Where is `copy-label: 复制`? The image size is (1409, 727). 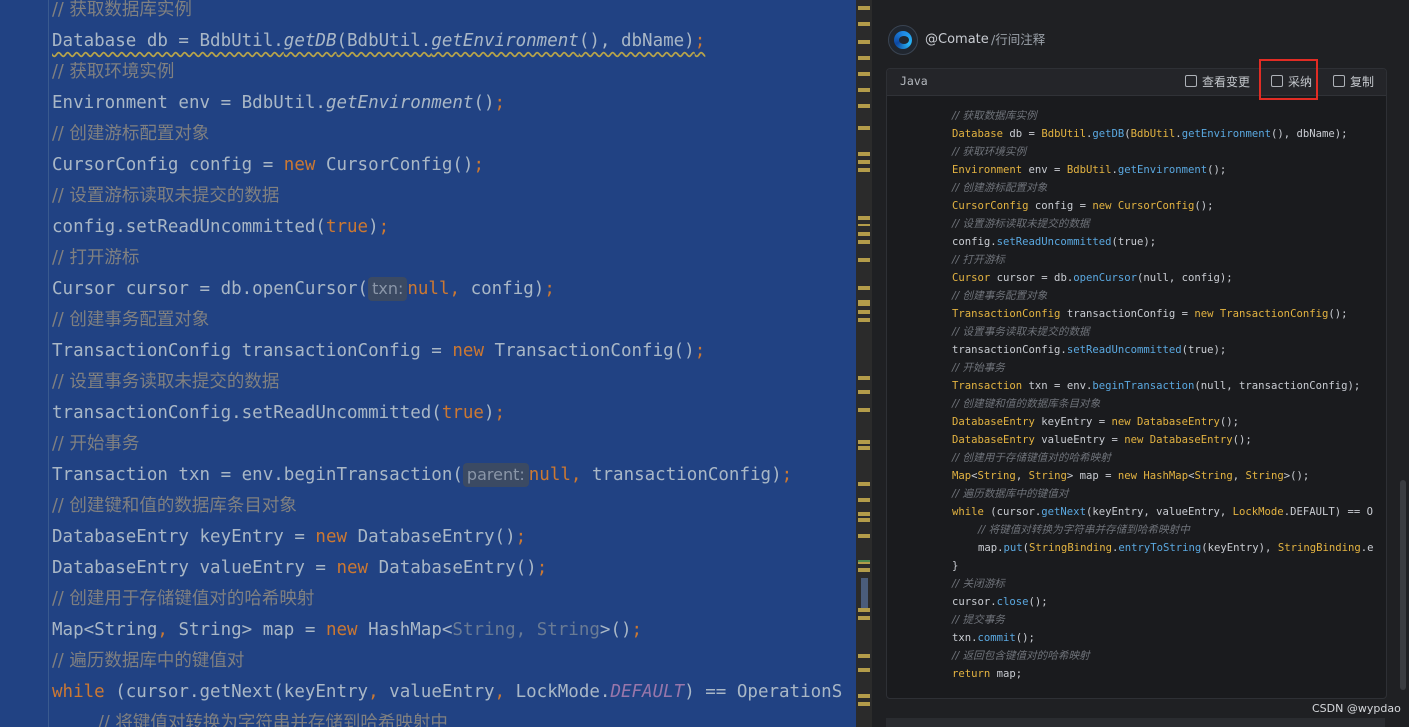 copy-label: 复制 is located at coordinates (1362, 82).